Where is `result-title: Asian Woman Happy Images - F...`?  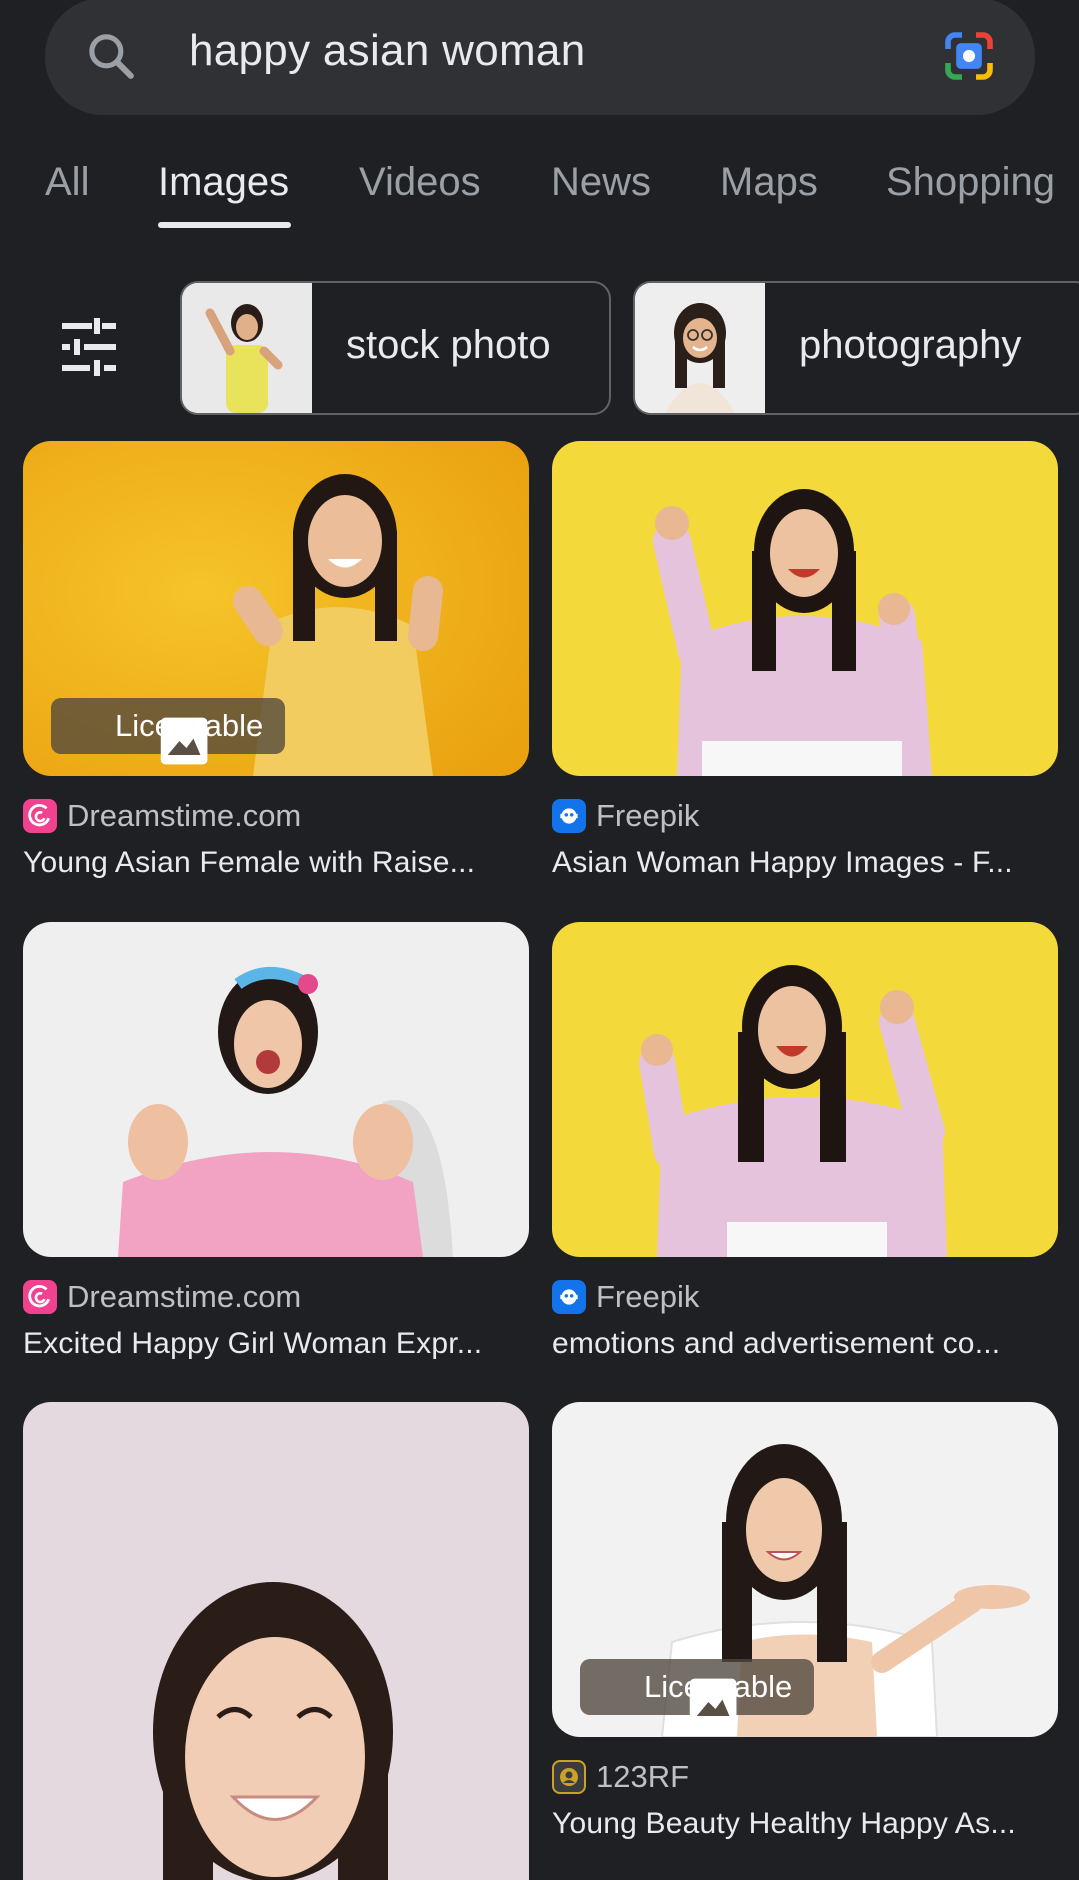
result-title: Asian Woman Happy Images - F... is located at coordinates (805, 863).